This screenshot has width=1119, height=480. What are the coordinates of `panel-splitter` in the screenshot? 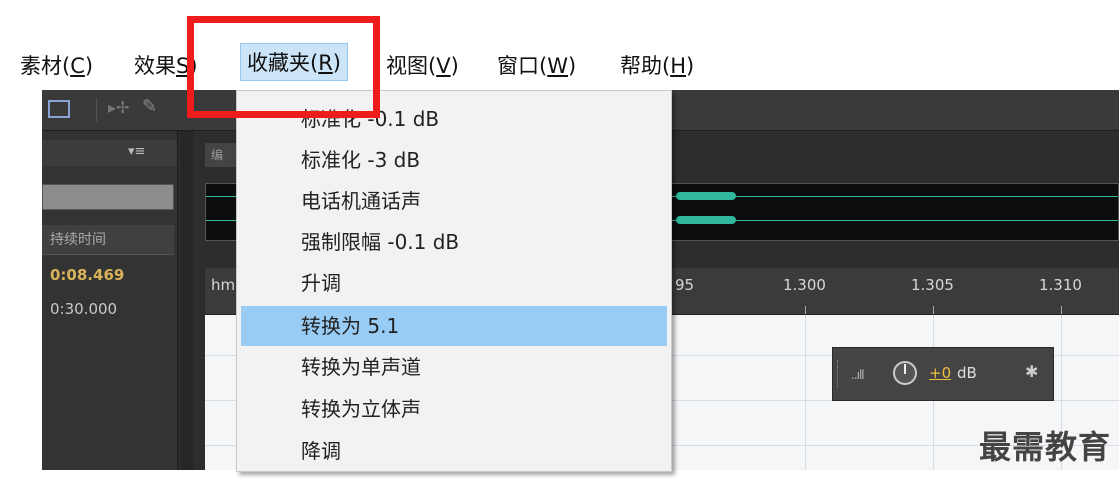 It's located at (187, 300).